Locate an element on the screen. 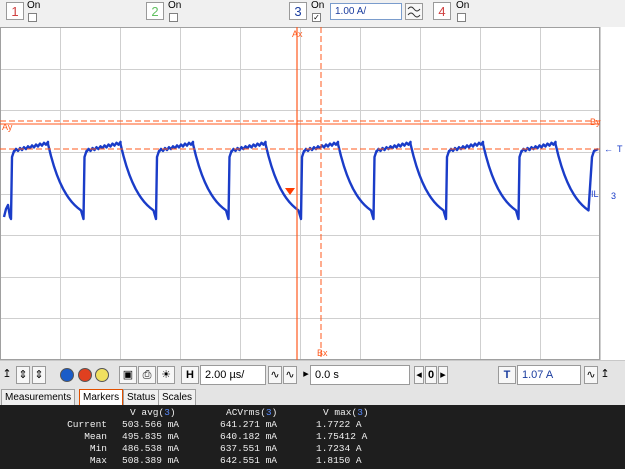 The image size is (625, 469). channel-4-checkbox is located at coordinates (461, 17).